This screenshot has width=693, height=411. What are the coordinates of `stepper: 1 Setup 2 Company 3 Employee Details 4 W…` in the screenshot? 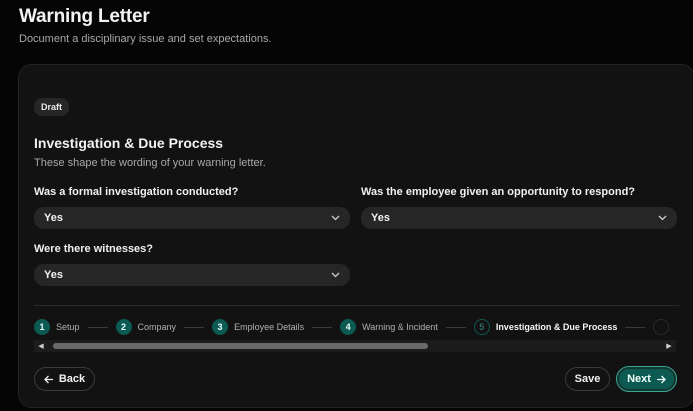 It's located at (354, 327).